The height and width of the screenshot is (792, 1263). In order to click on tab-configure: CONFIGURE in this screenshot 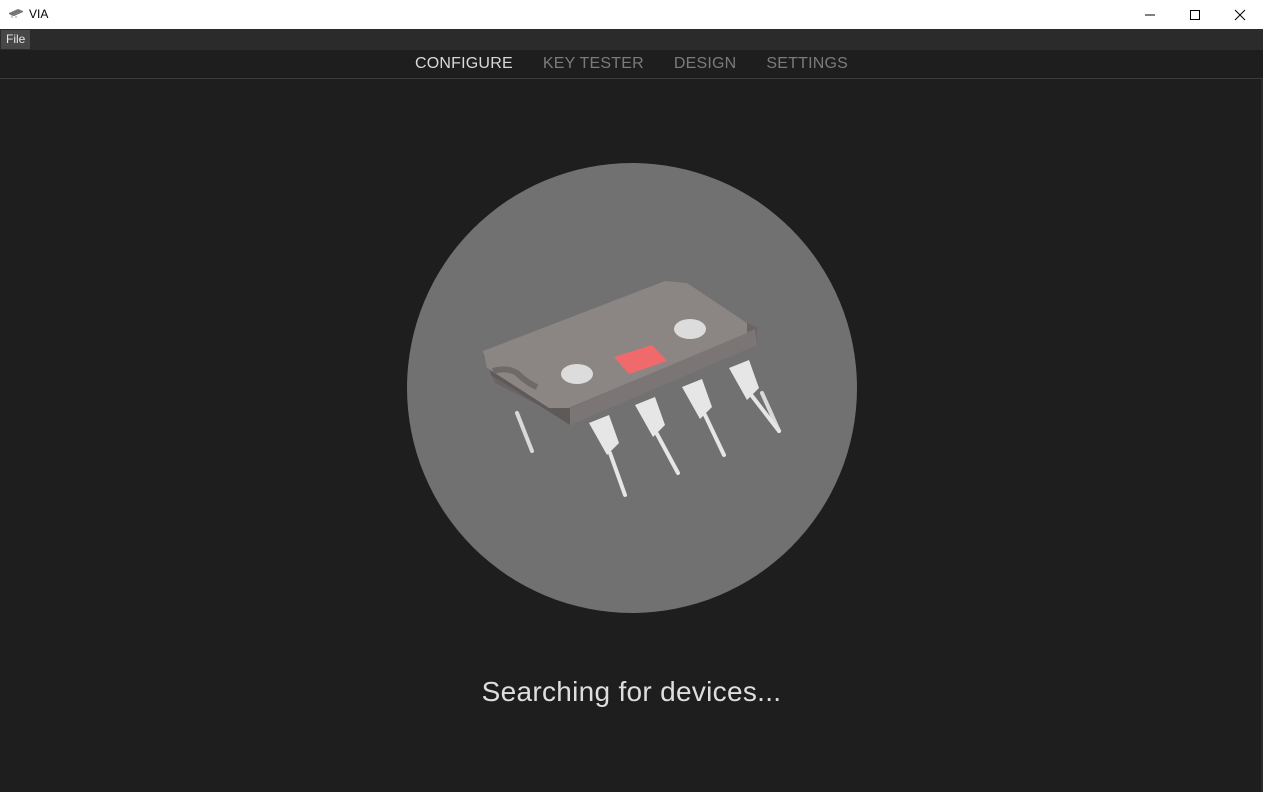, I will do `click(464, 64)`.